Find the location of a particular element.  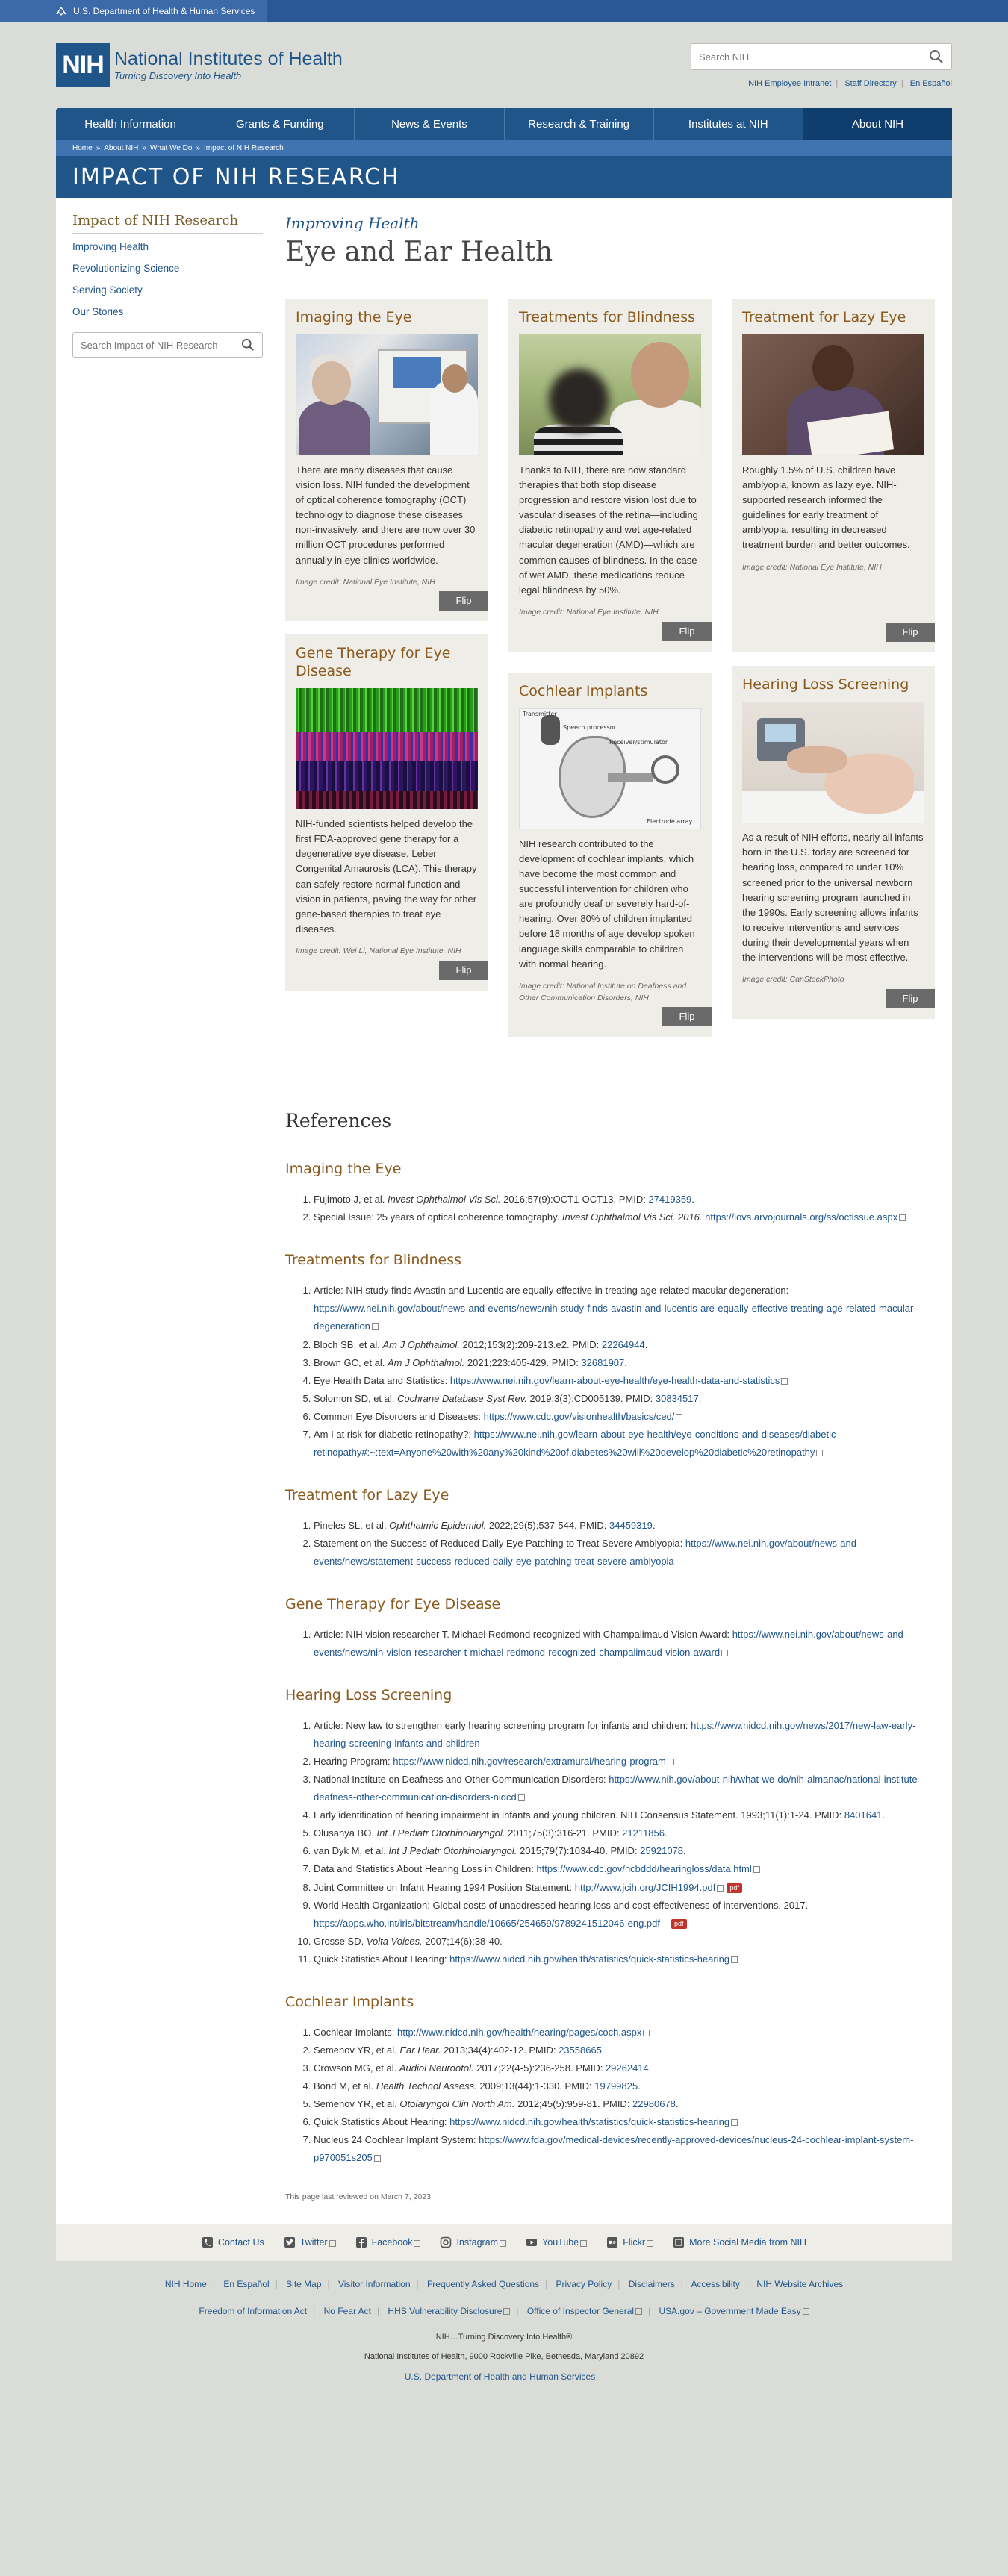

nav-institutes: Institutes at NIH is located at coordinates (728, 124).